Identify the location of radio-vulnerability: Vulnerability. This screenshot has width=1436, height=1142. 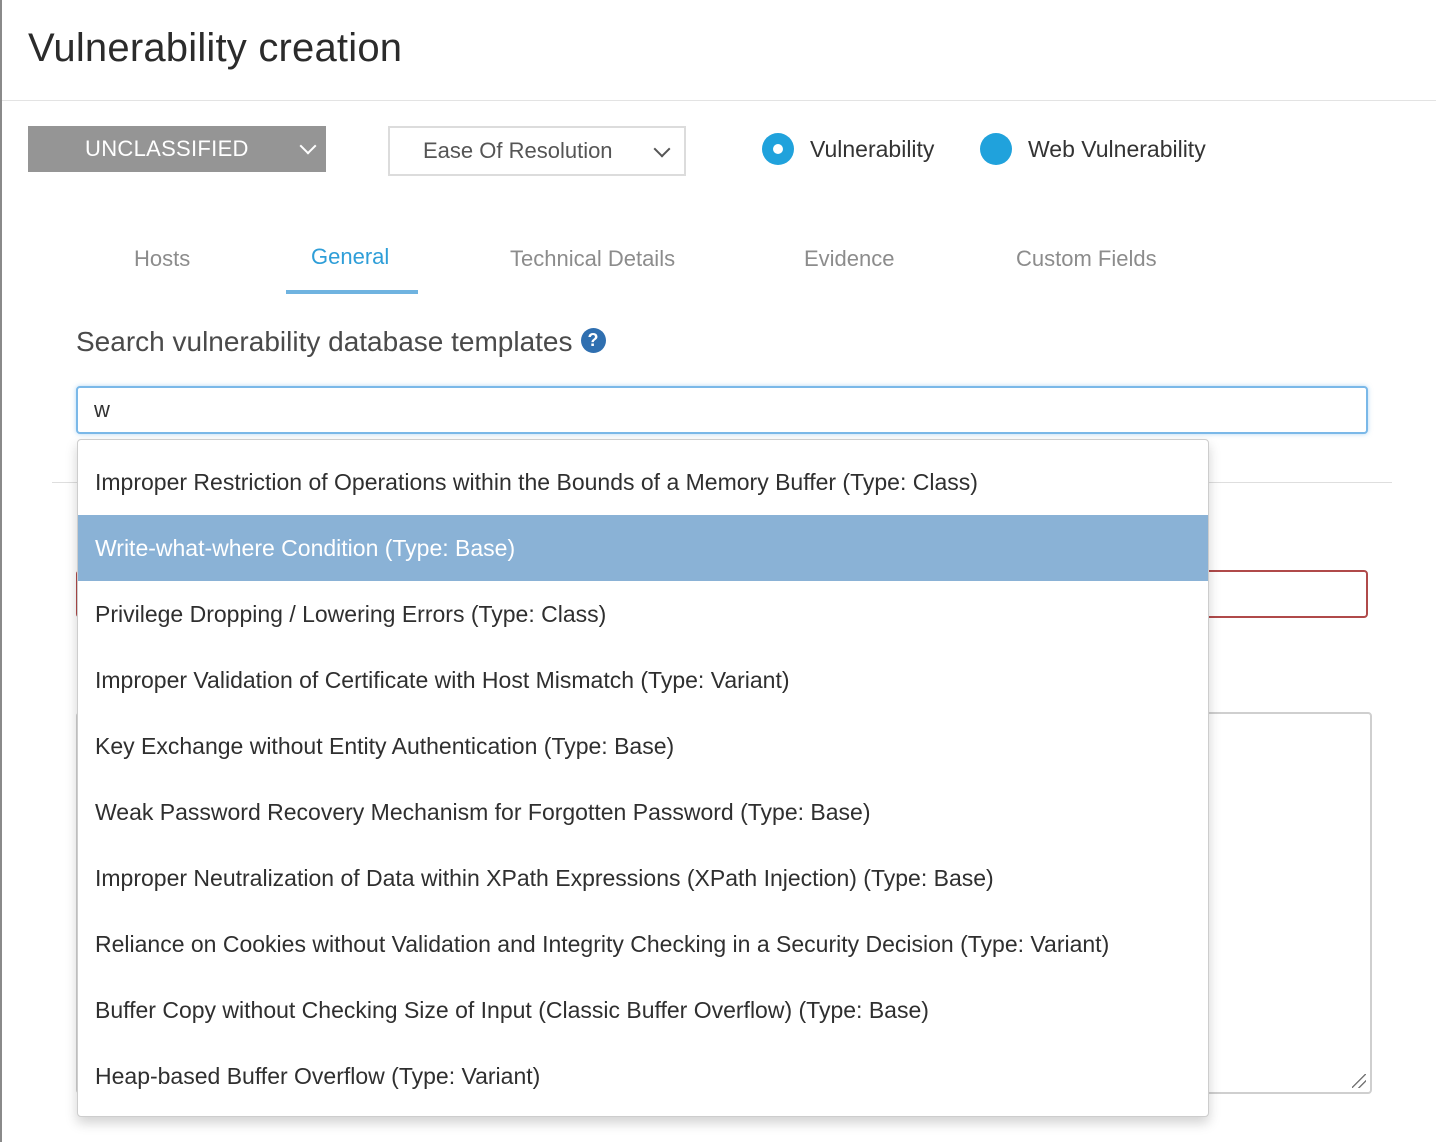
(848, 149).